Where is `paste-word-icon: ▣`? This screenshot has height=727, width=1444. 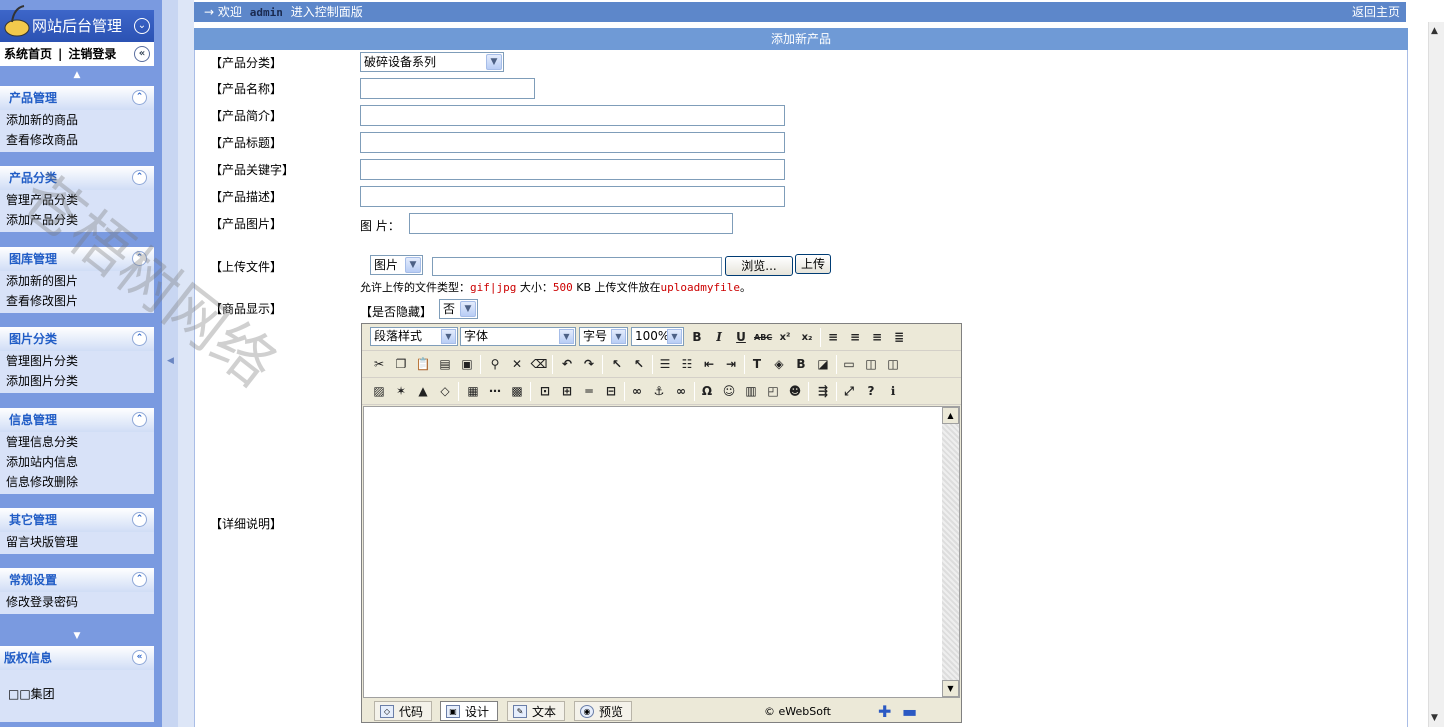 paste-word-icon: ▣ is located at coordinates (467, 364).